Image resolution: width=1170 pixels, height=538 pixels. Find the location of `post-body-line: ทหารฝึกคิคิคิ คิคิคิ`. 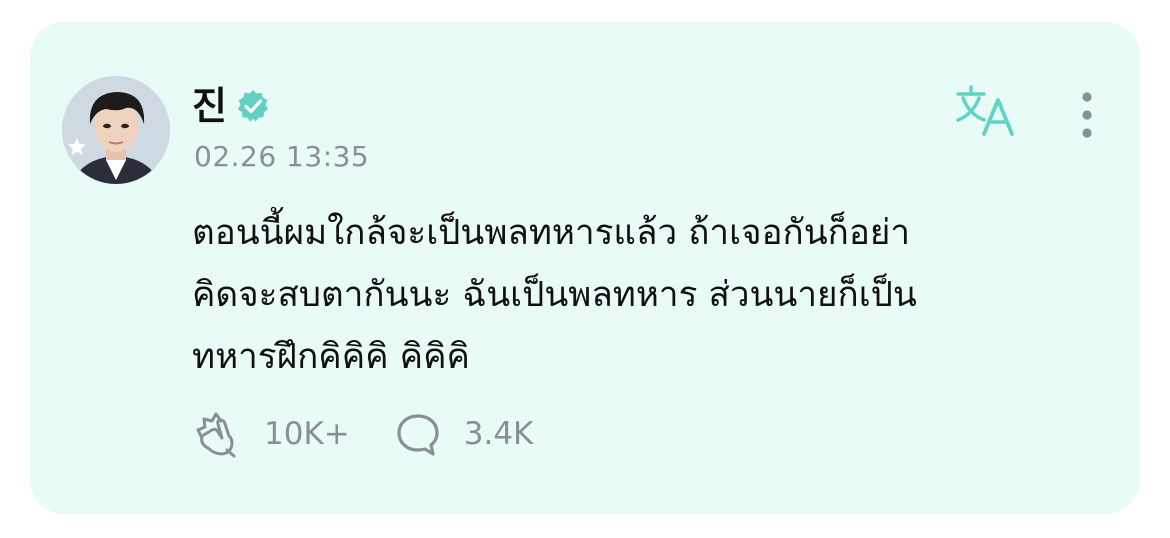

post-body-line: ทหารฝึกคิคิคิ คิคิคิ is located at coordinates (331, 357).